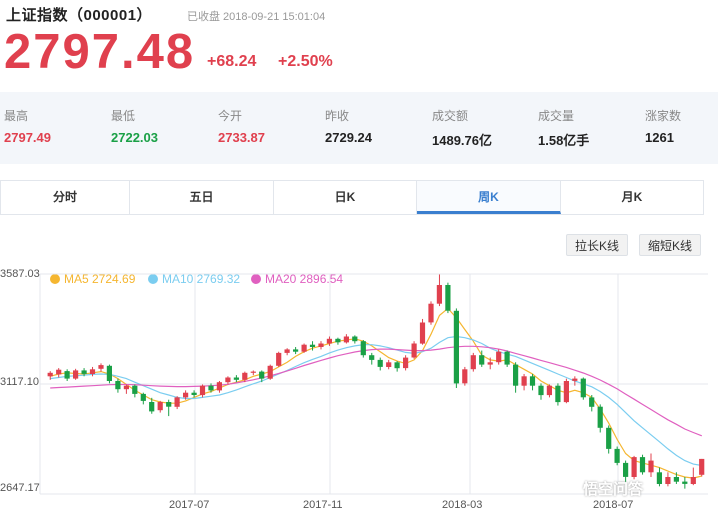 This screenshot has width=718, height=514. Describe the element at coordinates (27, 137) in the screenshot. I see `stat-value: 2797.49` at that location.